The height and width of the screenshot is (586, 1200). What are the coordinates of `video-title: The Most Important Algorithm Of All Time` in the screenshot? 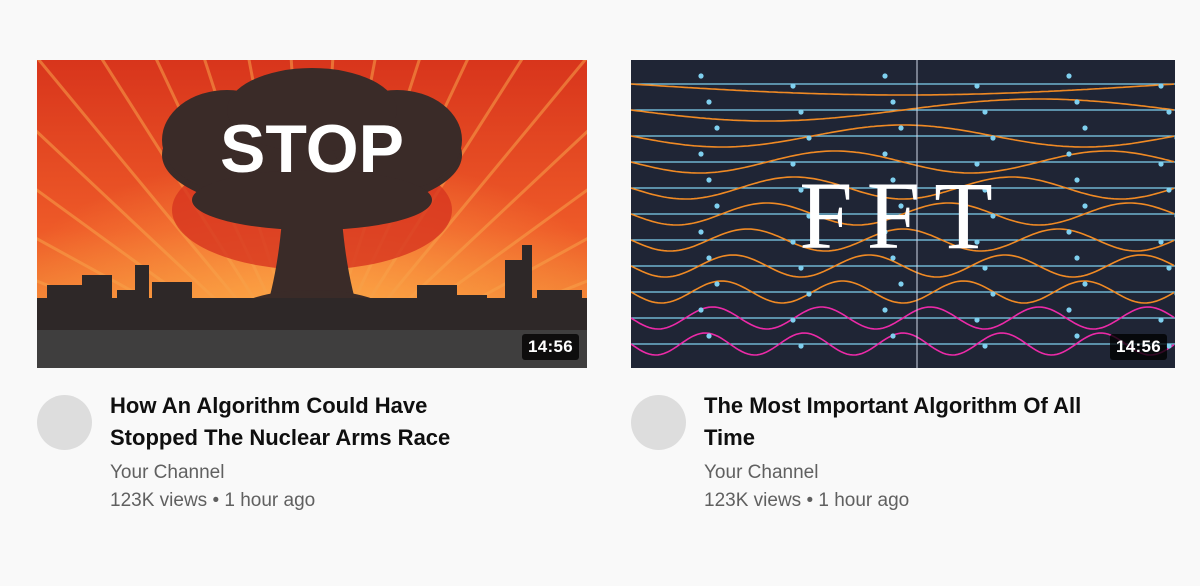 It's located at (904, 422).